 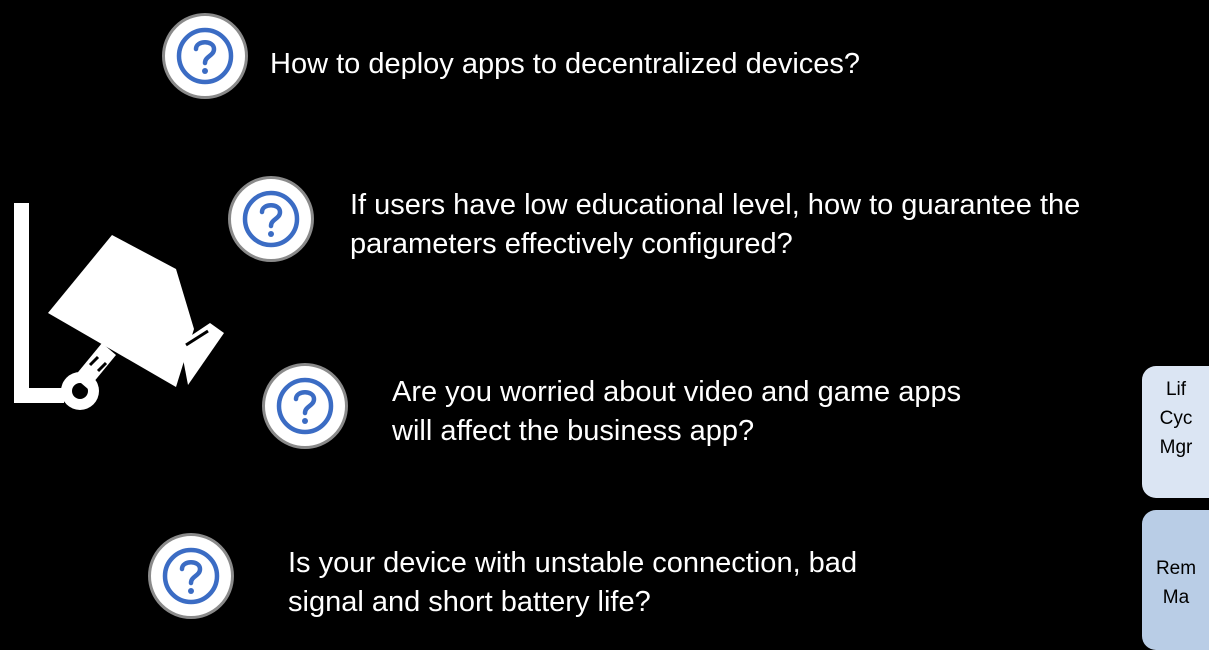 What do you see at coordinates (1175, 432) in the screenshot?
I see `lifecycle-mgr-card: Lif Cyc Mgr` at bounding box center [1175, 432].